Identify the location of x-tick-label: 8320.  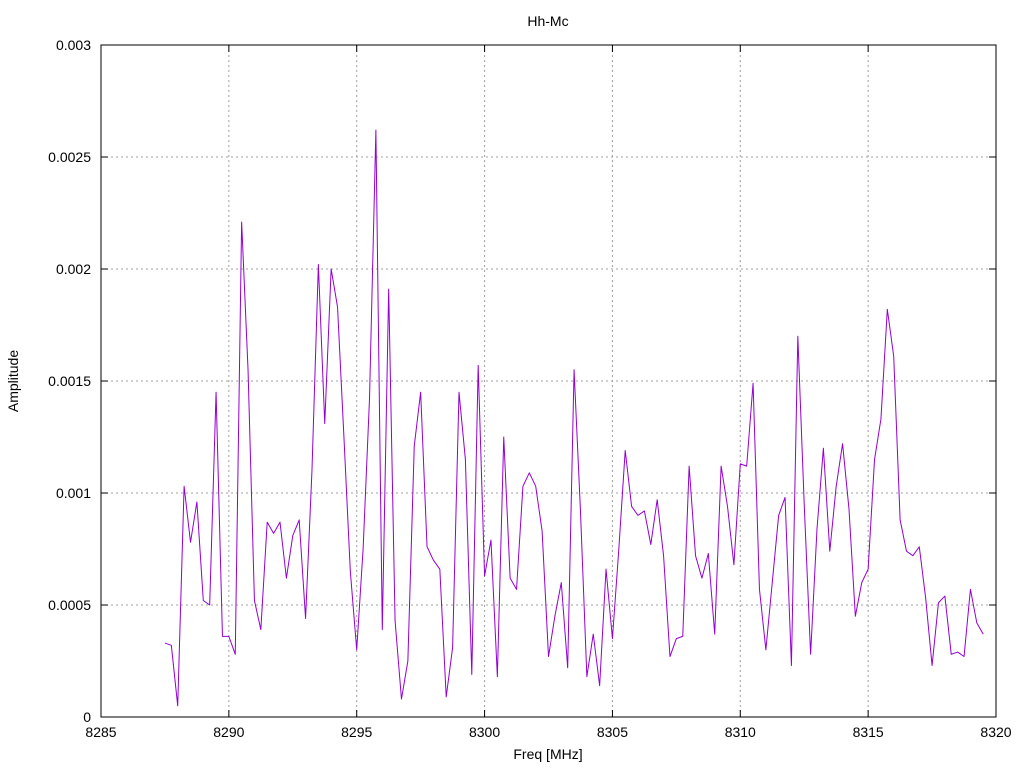
(995, 732).